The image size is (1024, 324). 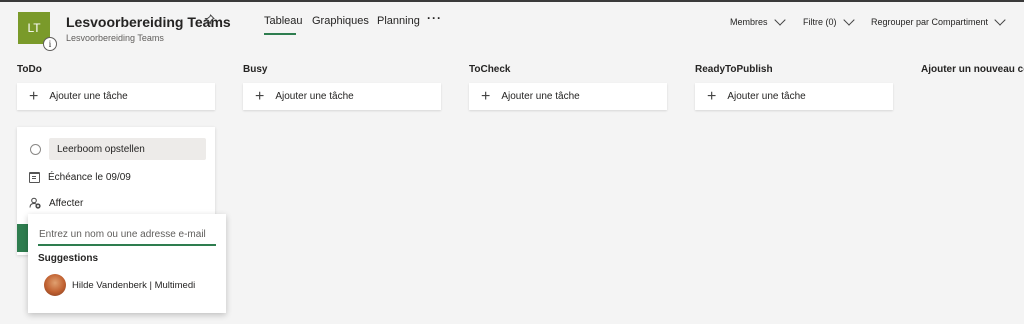 What do you see at coordinates (749, 22) in the screenshot?
I see `members-label: Membres` at bounding box center [749, 22].